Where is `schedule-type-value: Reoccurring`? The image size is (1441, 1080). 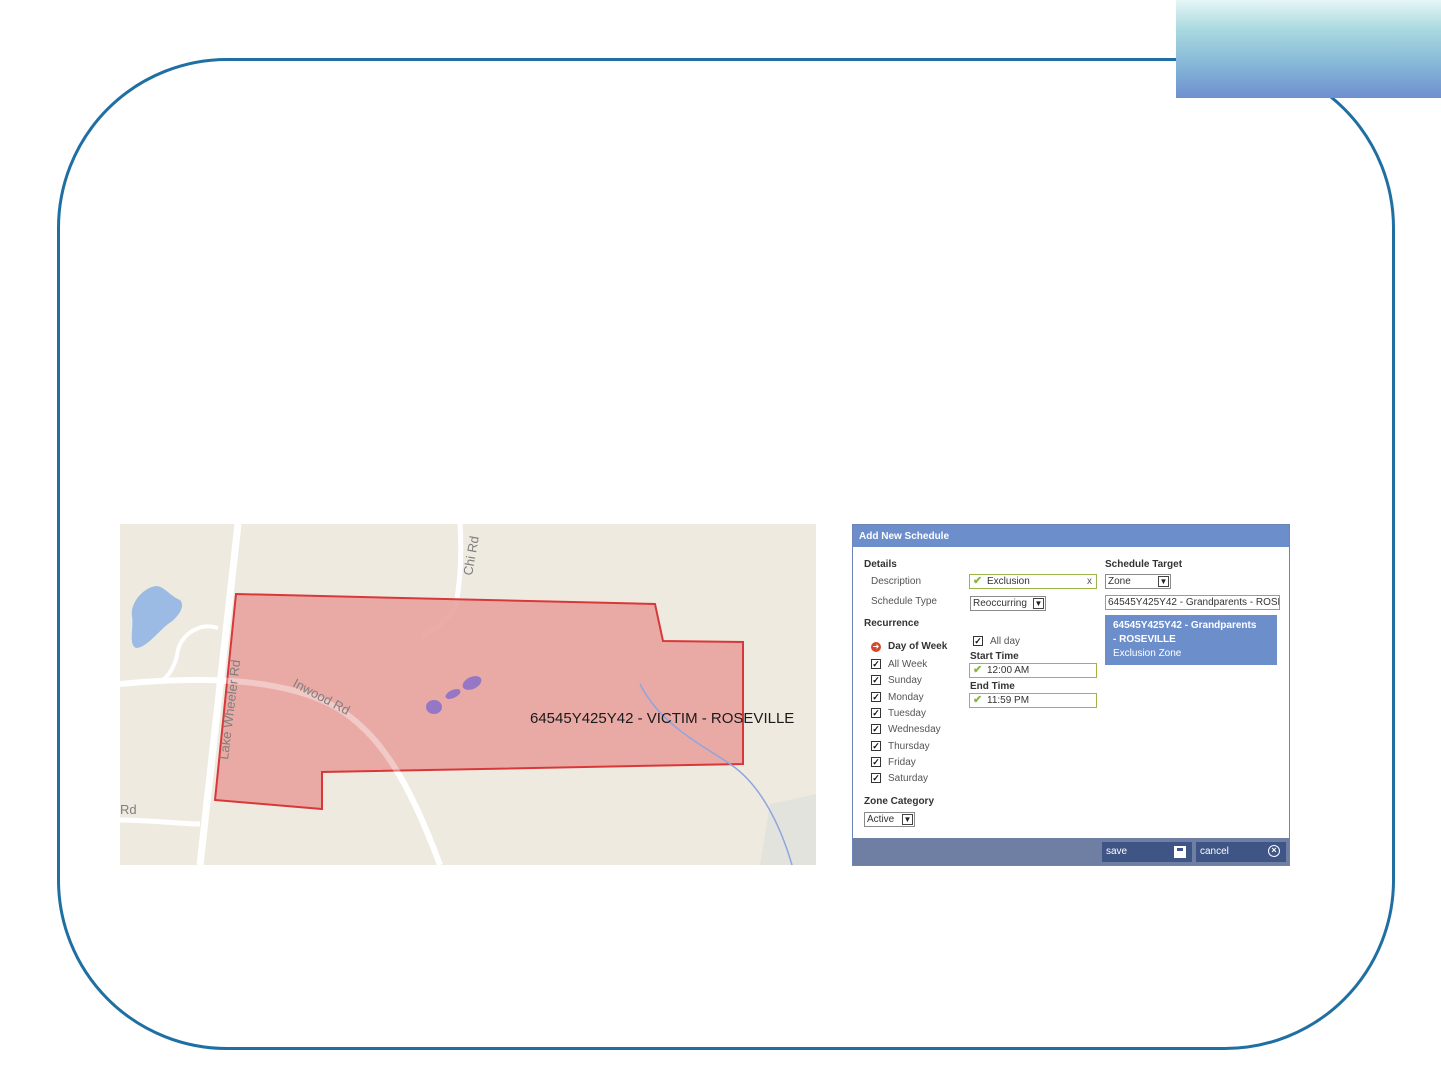
schedule-type-value: Reoccurring is located at coordinates (1000, 603).